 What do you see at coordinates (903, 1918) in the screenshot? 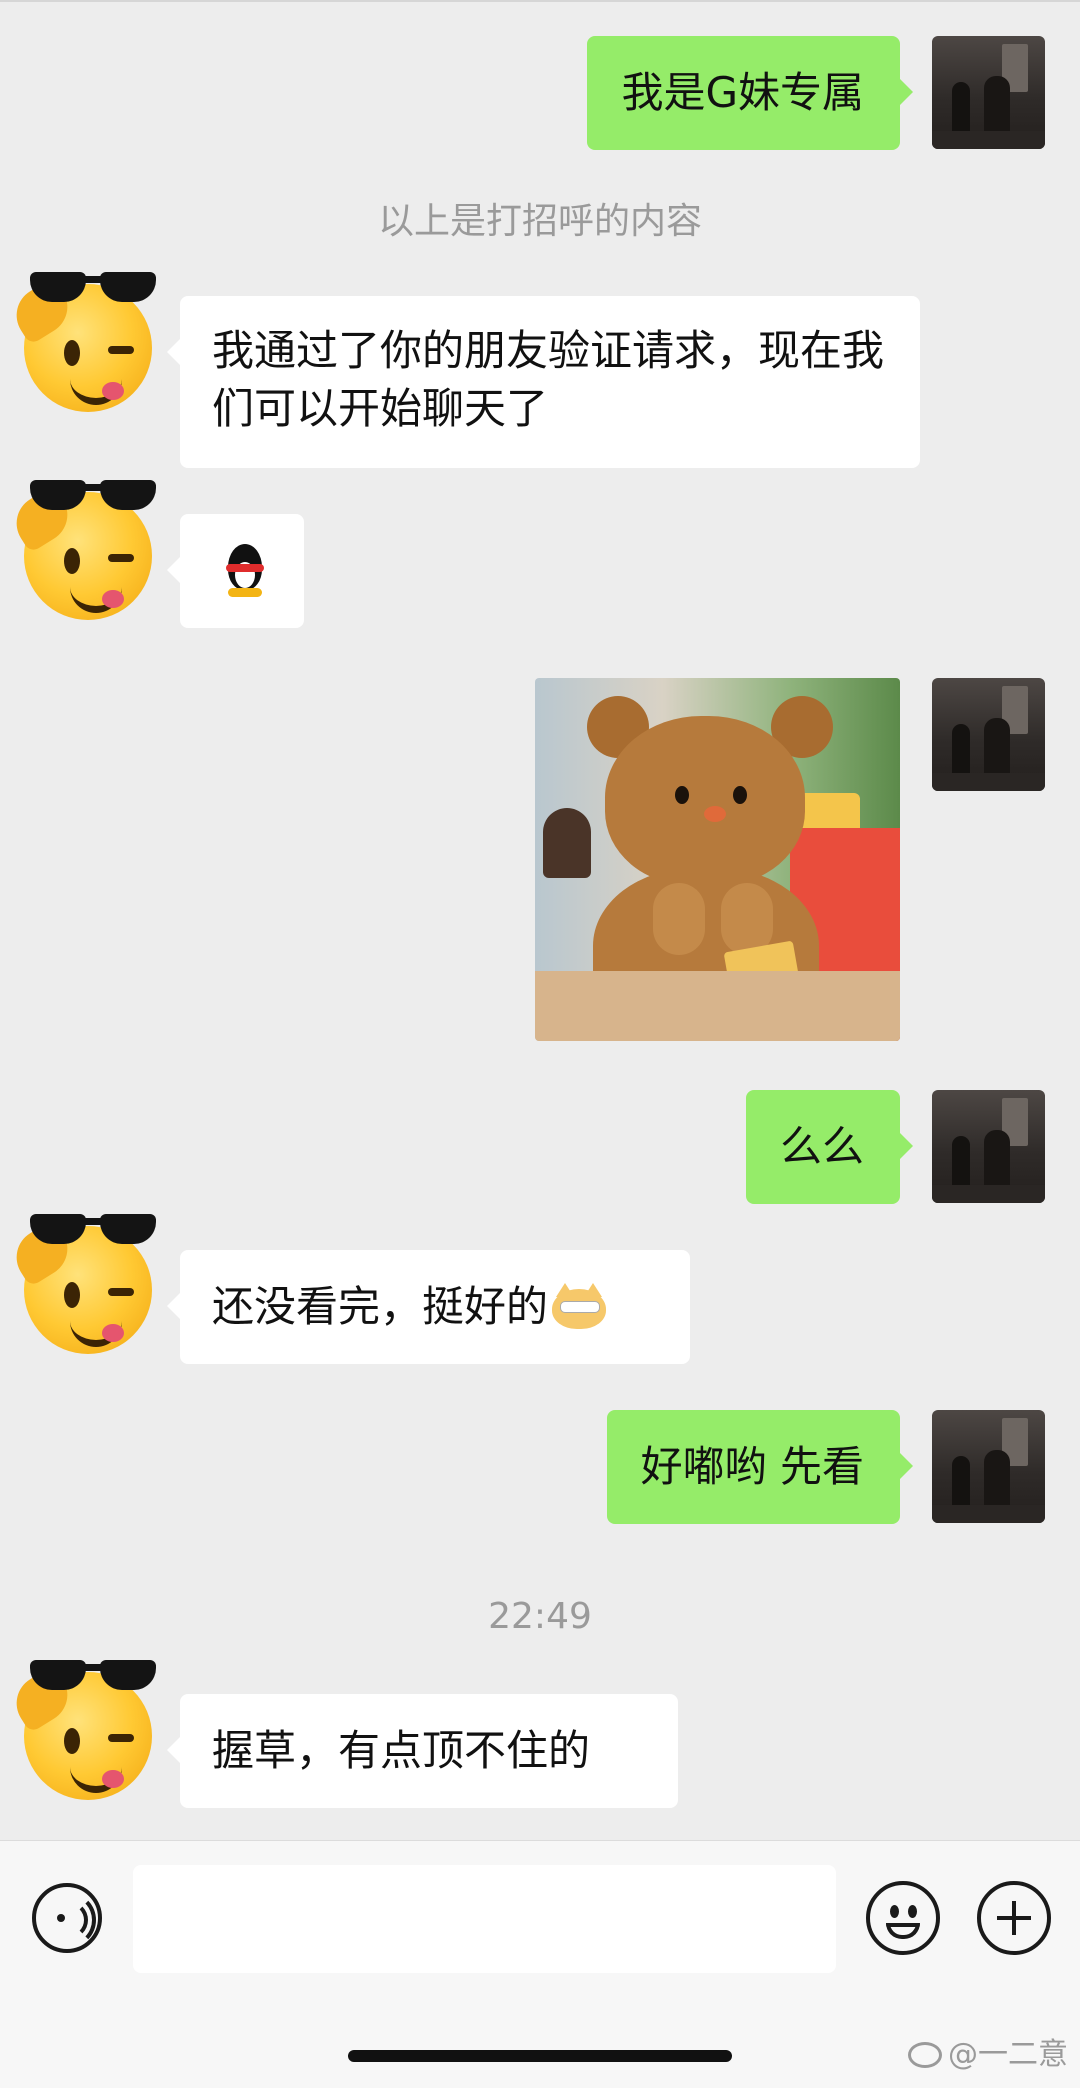
I see `emoji-icon` at bounding box center [903, 1918].